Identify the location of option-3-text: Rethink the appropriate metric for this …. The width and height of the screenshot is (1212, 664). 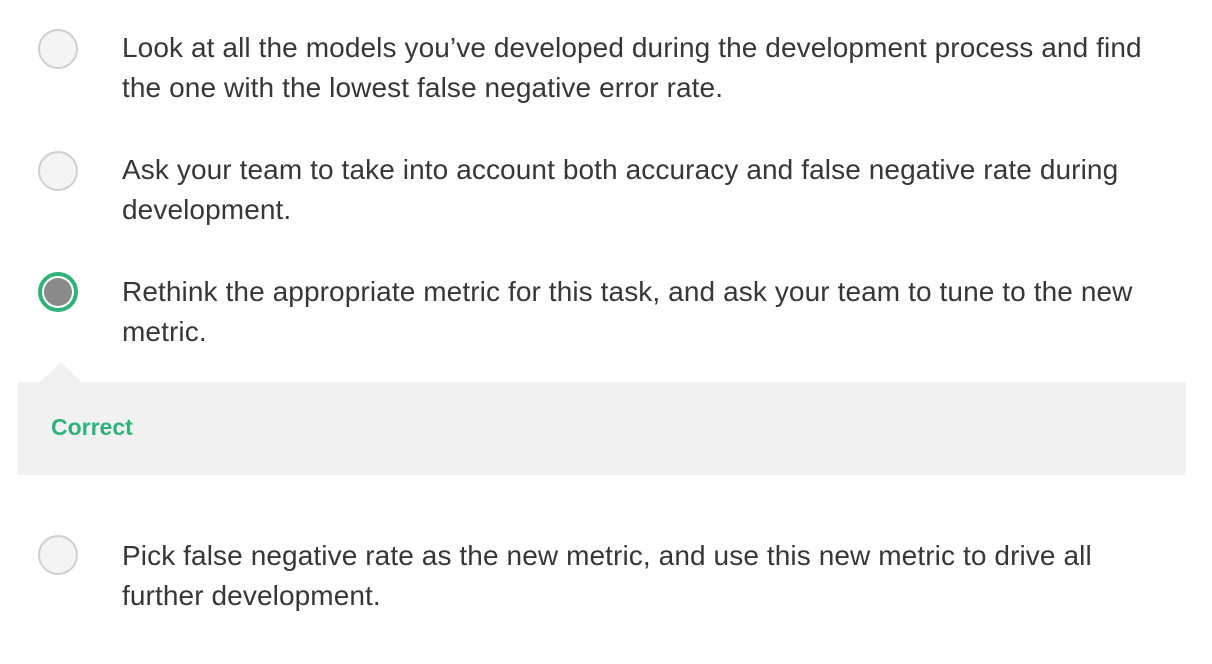
(627, 311).